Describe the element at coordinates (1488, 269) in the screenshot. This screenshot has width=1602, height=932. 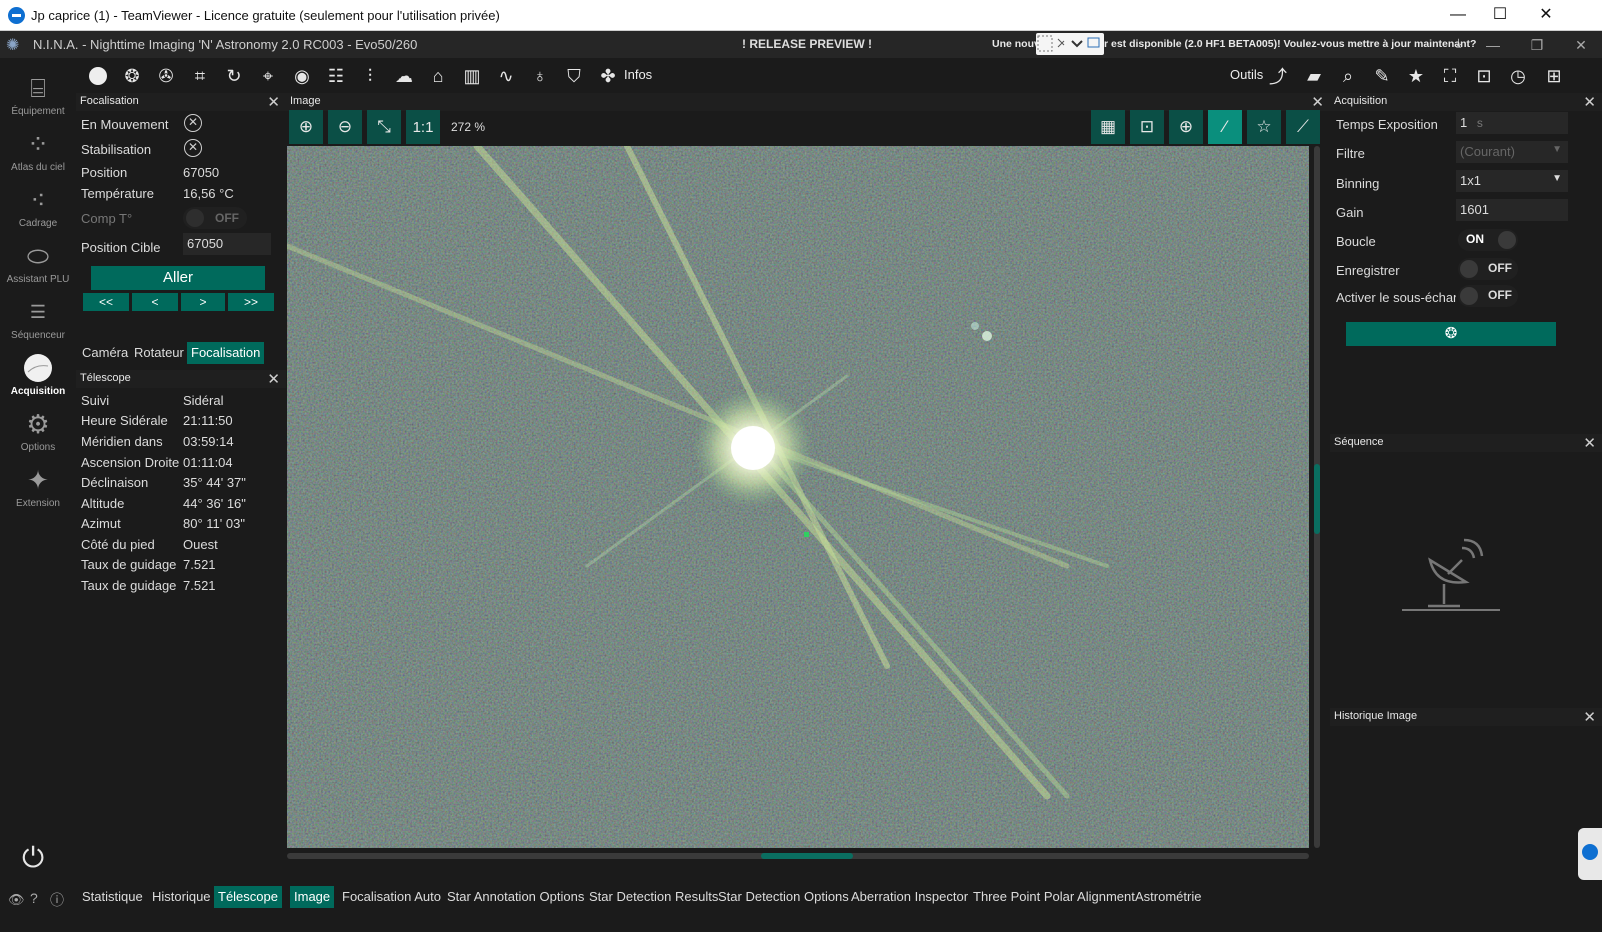
I see `save-toggle: OFF` at that location.